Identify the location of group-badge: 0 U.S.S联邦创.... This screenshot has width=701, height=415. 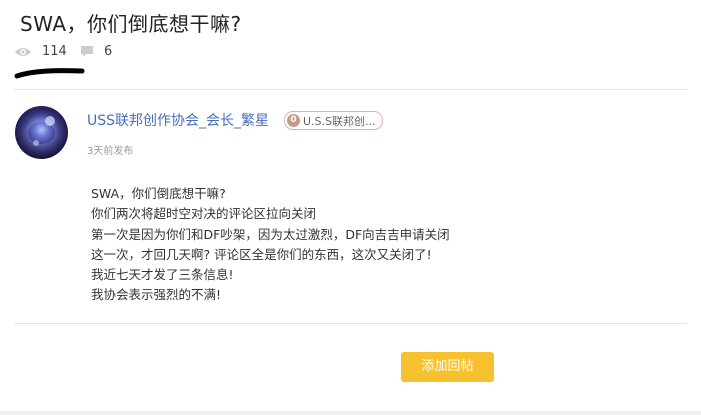
(333, 120).